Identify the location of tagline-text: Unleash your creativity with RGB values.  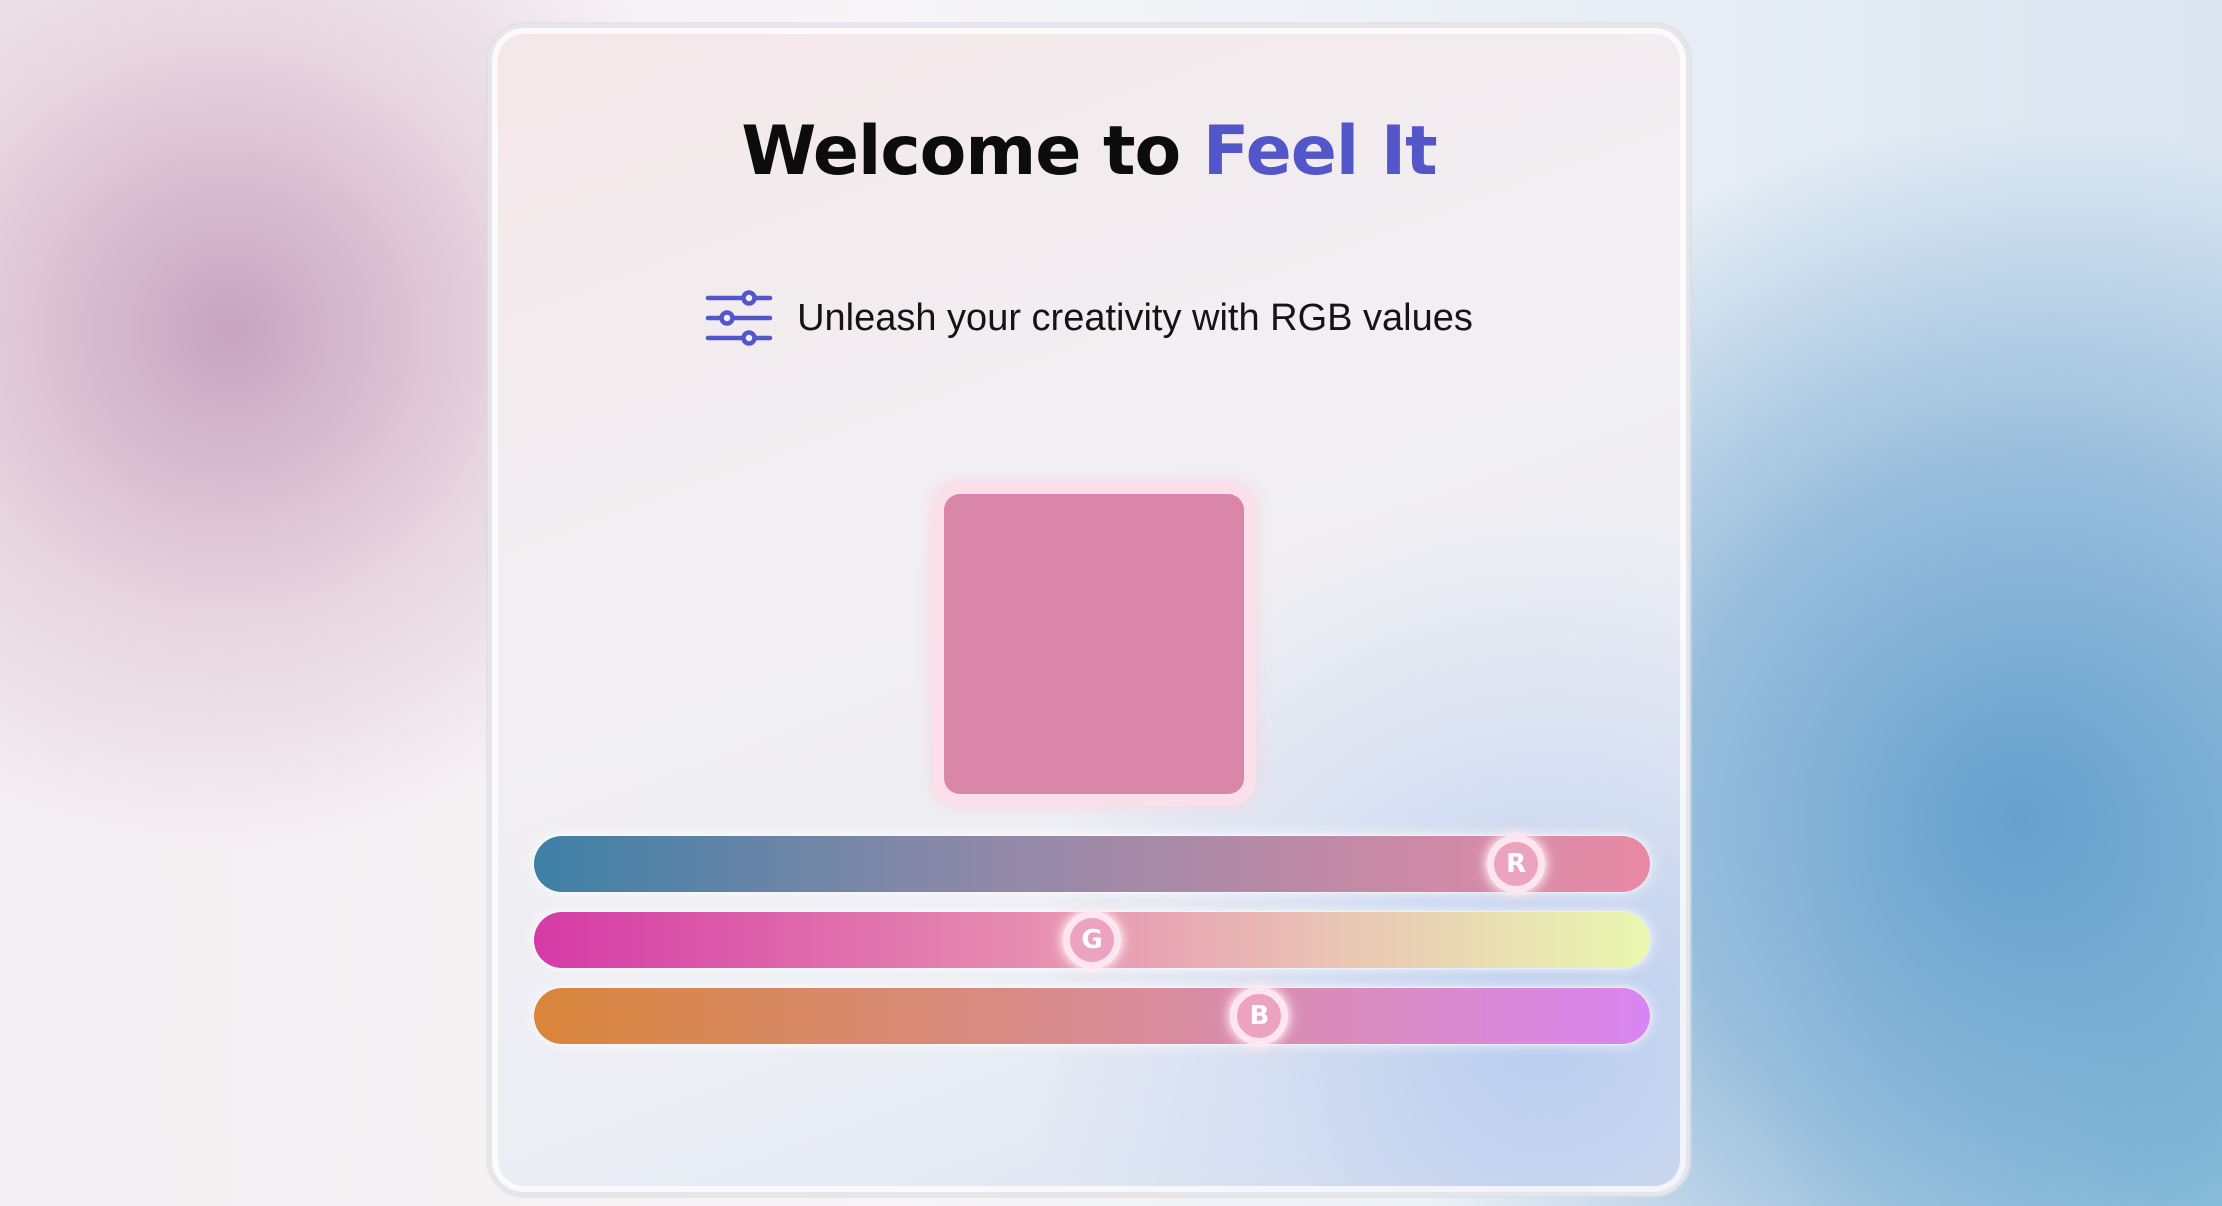
(1135, 317).